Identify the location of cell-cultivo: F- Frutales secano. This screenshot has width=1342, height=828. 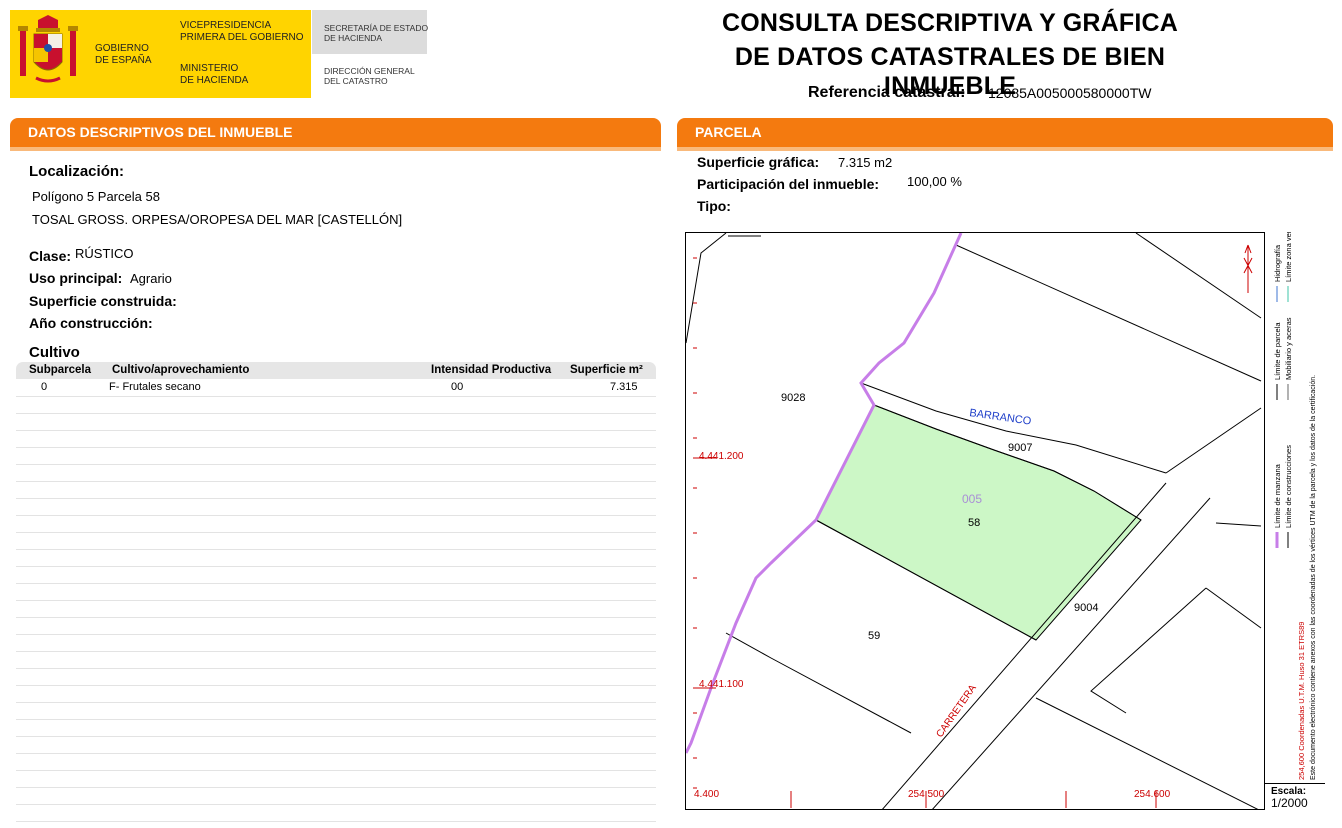
(155, 387).